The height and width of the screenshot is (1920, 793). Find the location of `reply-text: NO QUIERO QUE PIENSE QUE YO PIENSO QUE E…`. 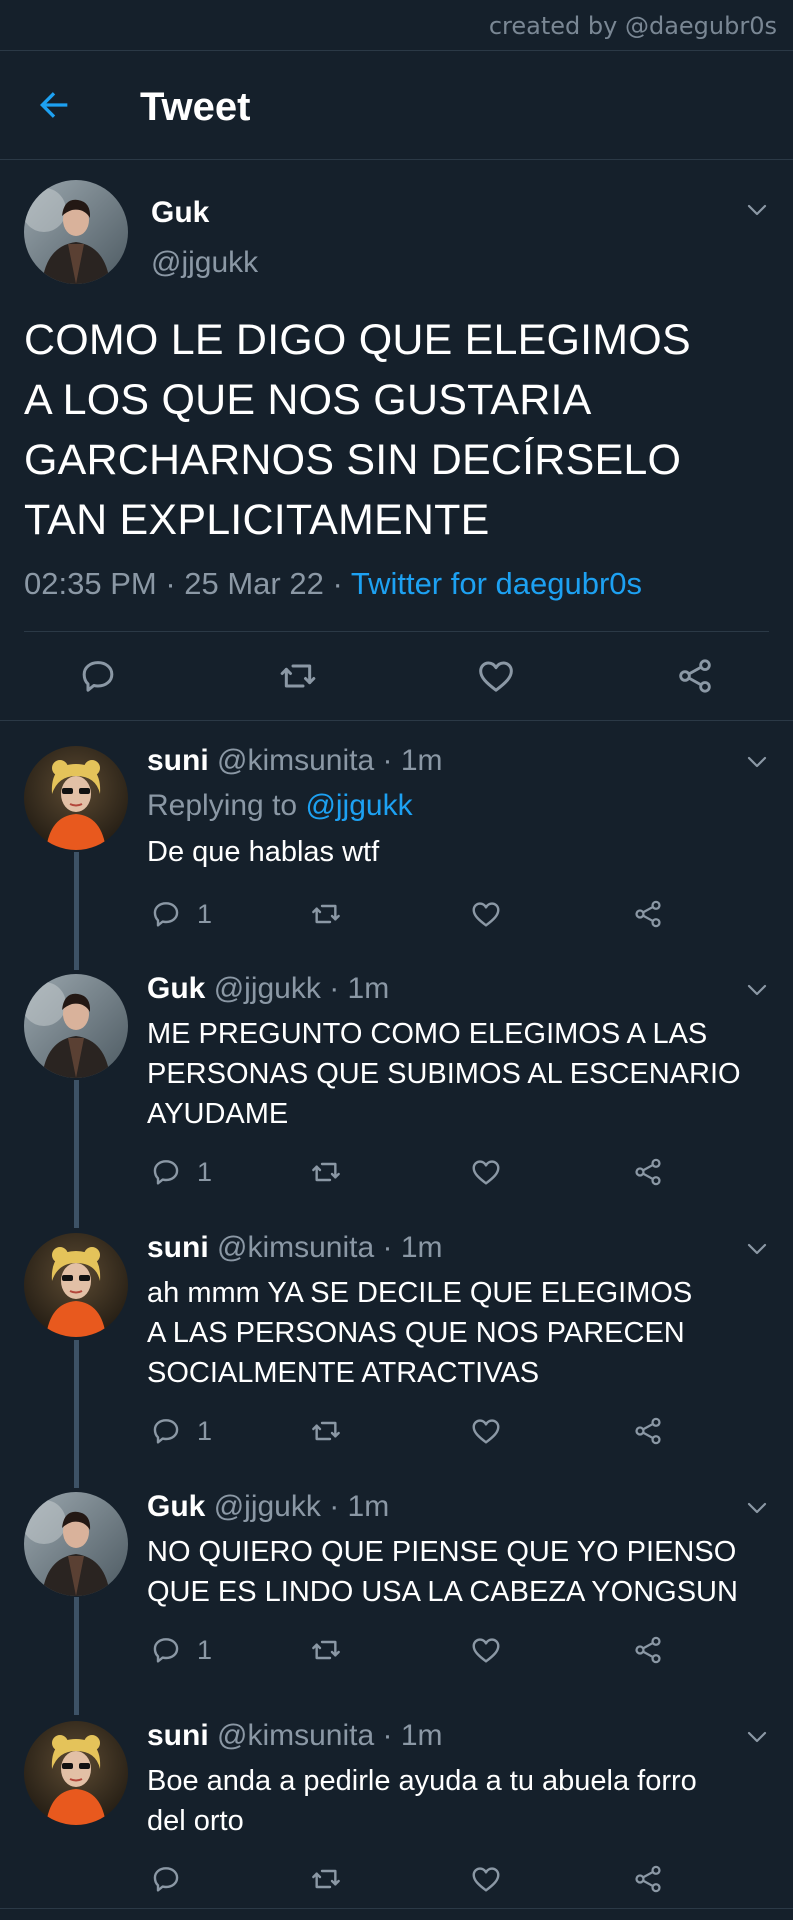

reply-text: NO QUIERO QUE PIENSE QUE YO PIENSO QUE E… is located at coordinates (442, 1572).